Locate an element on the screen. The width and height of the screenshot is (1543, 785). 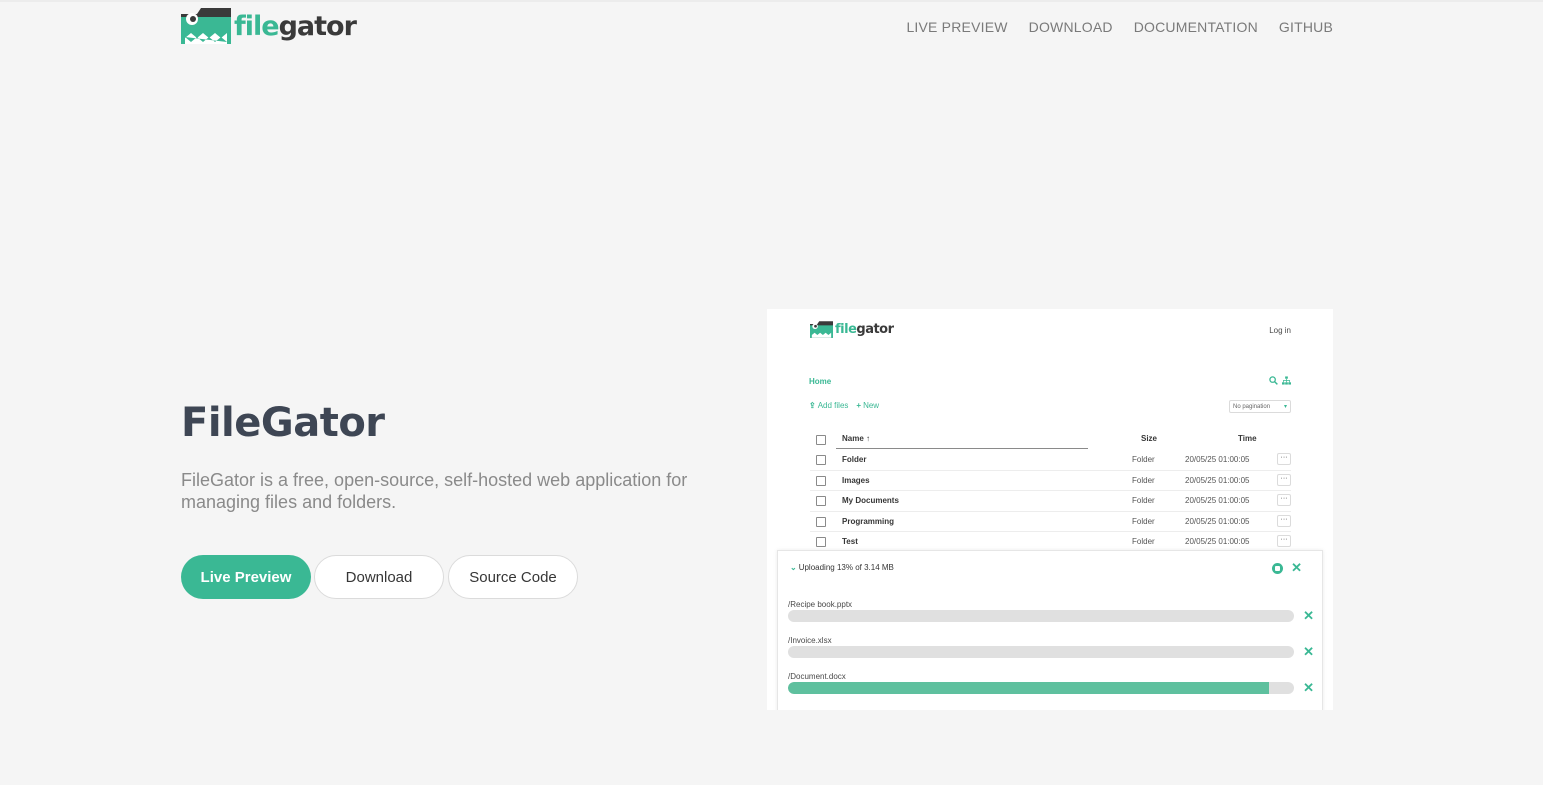
table-row: Folder Folder 20/05/25 01:00:05 ··· is located at coordinates (1050, 460).